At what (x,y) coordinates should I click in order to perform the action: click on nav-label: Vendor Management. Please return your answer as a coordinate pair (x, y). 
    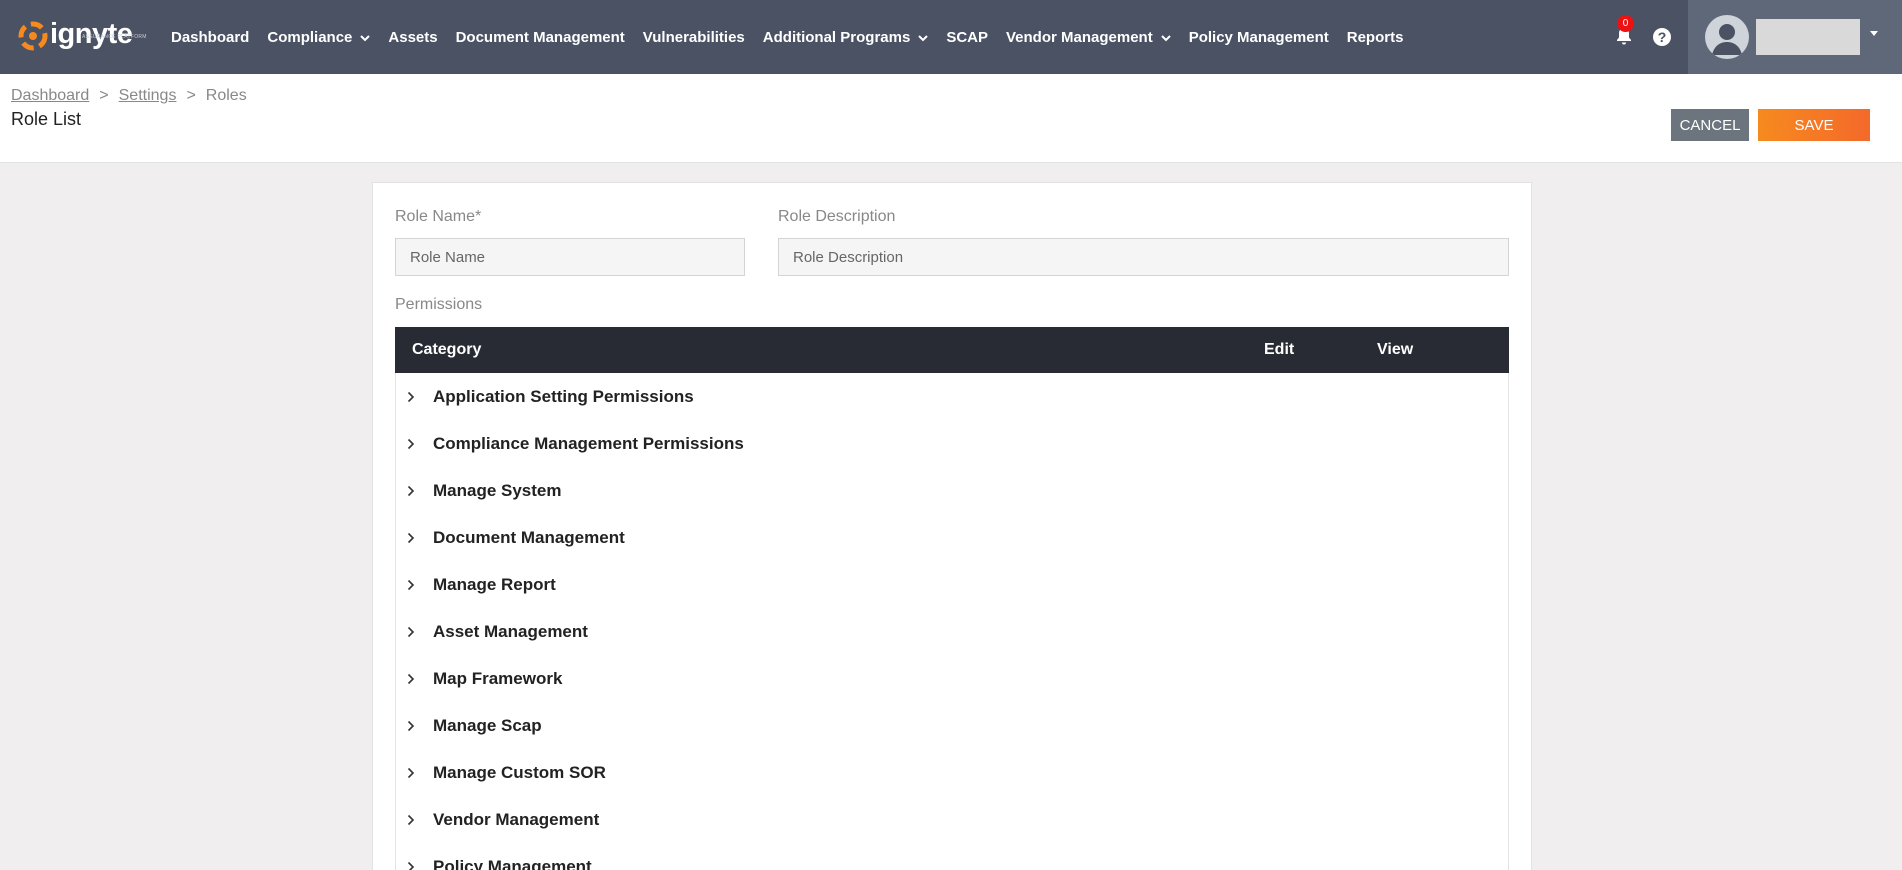
    Looking at the image, I should click on (1079, 37).